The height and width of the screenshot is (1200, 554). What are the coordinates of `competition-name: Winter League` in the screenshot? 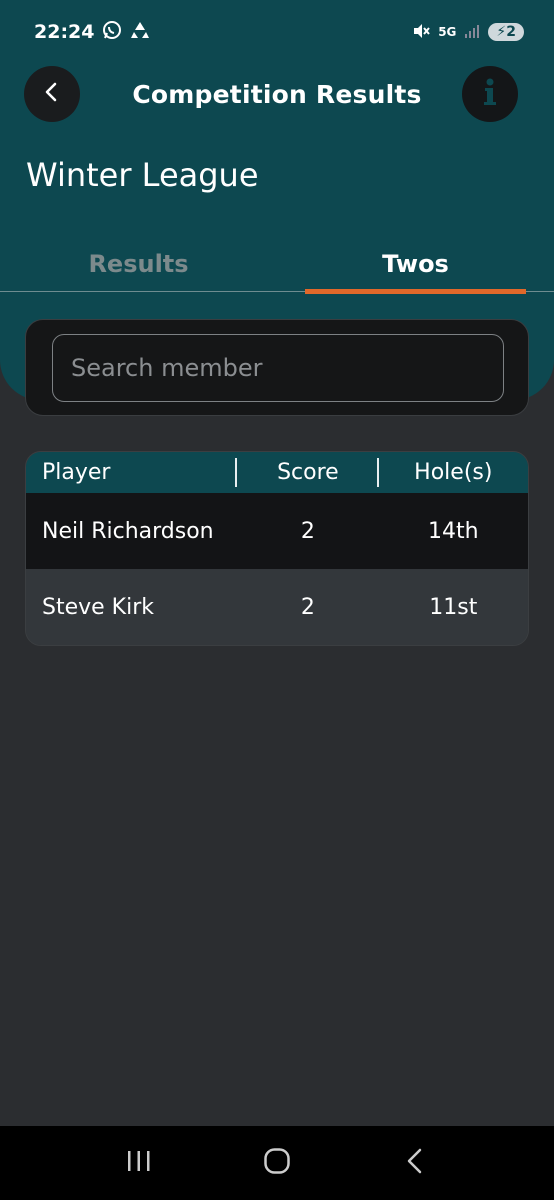 It's located at (142, 175).